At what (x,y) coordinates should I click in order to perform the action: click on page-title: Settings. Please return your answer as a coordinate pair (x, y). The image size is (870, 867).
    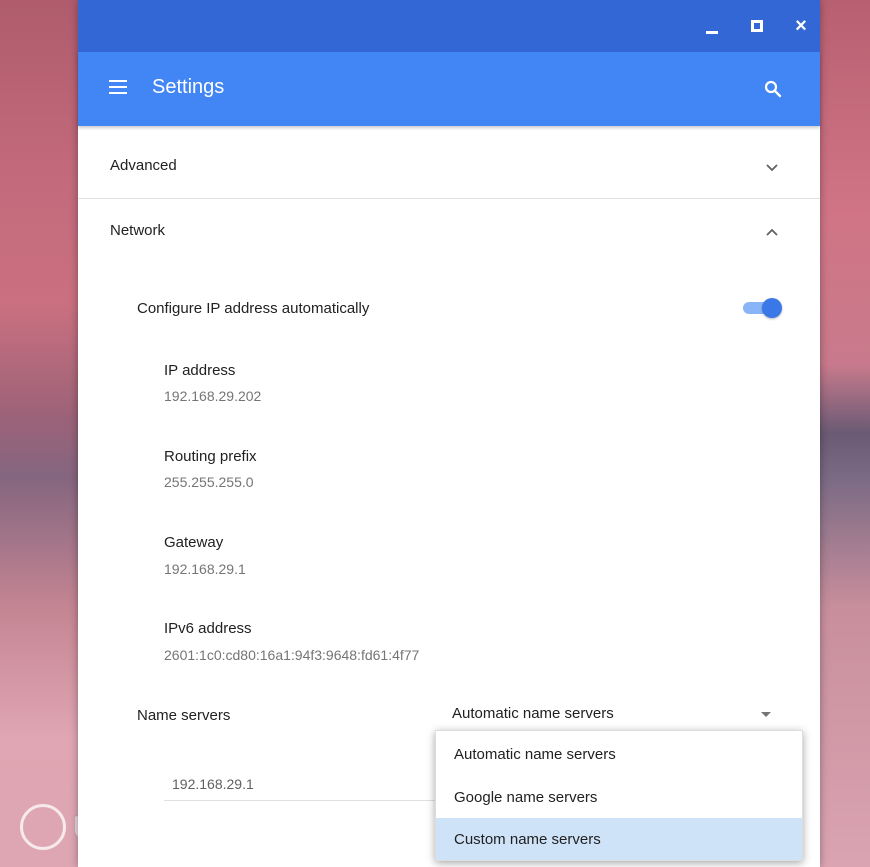
    Looking at the image, I should click on (188, 87).